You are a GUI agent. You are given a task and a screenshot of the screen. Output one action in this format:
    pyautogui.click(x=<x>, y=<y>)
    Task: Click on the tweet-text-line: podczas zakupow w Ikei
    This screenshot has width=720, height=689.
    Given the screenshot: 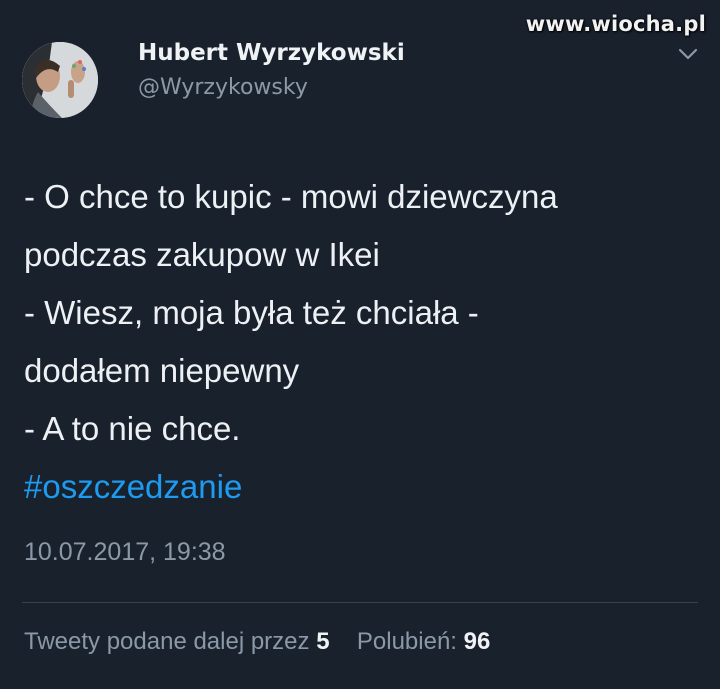 What is the action you would take?
    pyautogui.click(x=202, y=254)
    